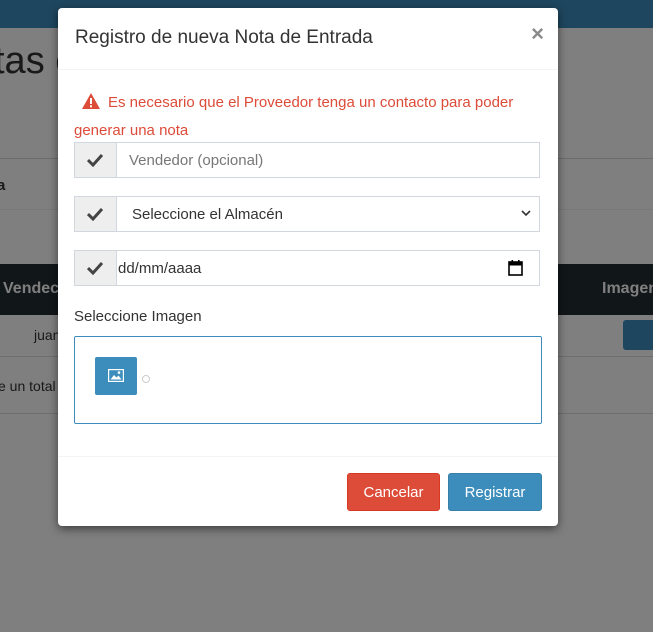  Describe the element at coordinates (207, 214) in the screenshot. I see `warehouse-selected-value: Seleccione el Almacén` at that location.